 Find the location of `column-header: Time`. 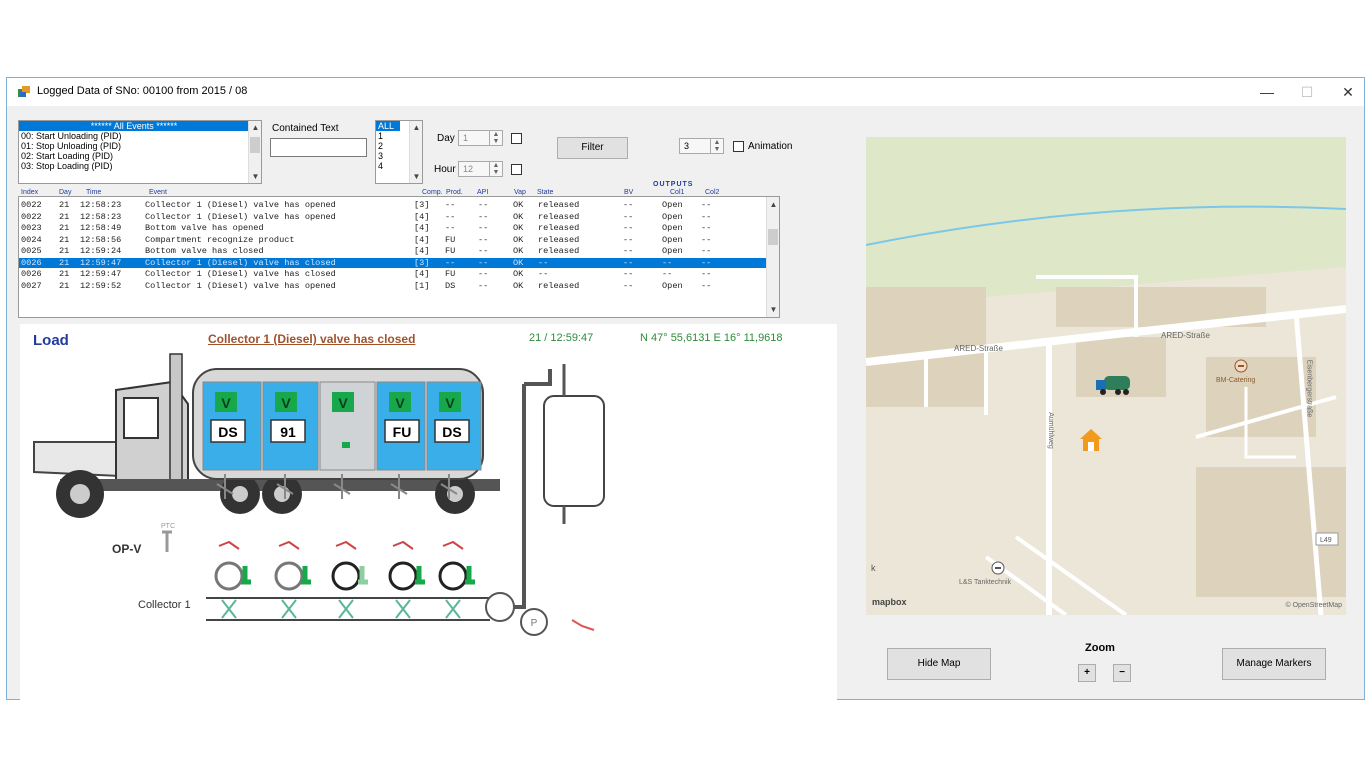

column-header: Time is located at coordinates (93, 192).